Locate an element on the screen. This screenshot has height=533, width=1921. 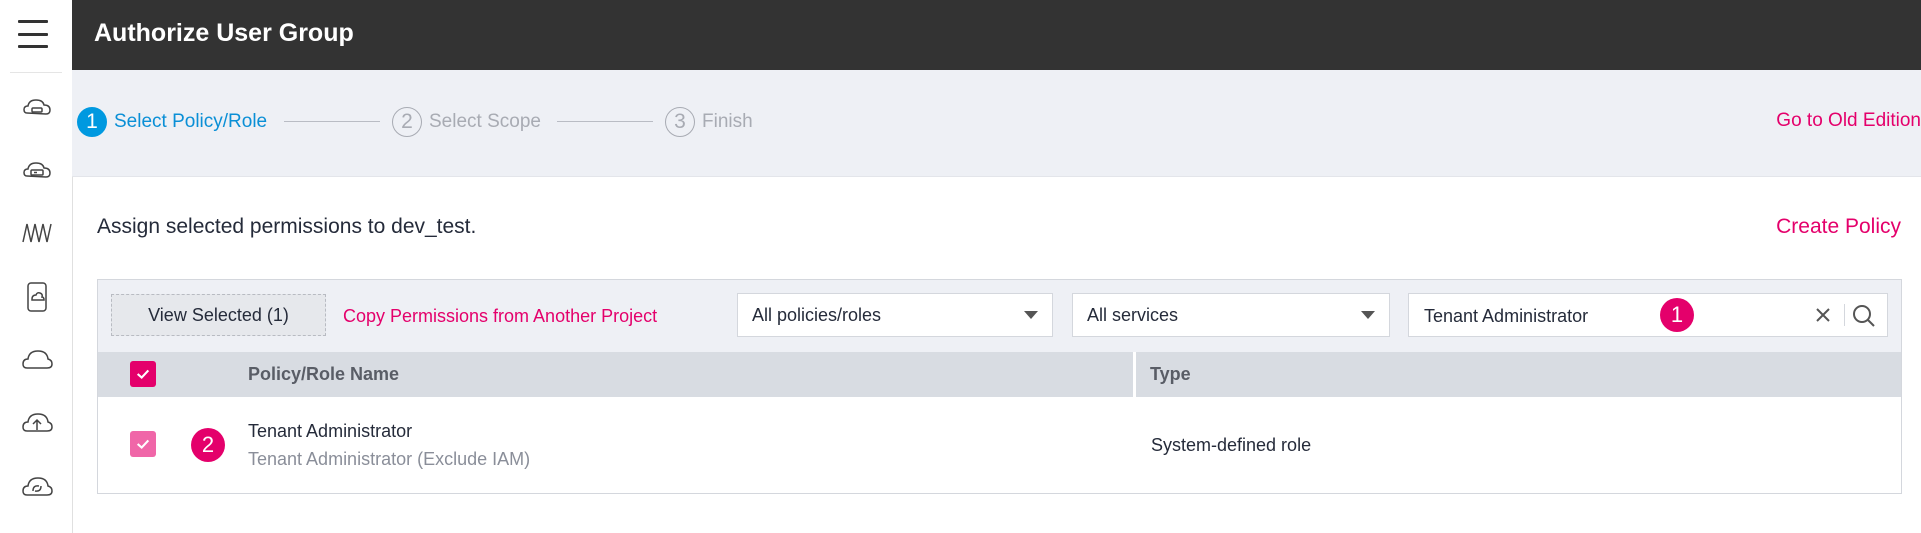
page-title: Authorize User Group is located at coordinates (224, 33).